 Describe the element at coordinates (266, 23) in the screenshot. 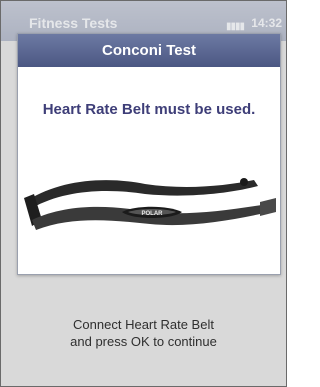

I see `status-time: 14:32` at that location.